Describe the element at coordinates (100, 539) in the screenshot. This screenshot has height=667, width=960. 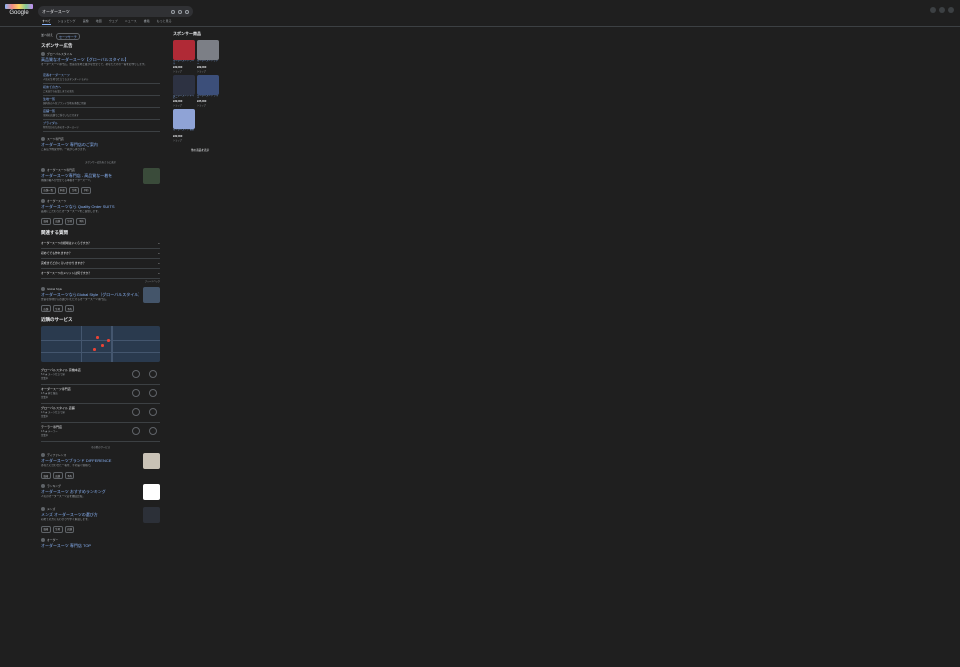
I see `result-site: オーダー` at that location.